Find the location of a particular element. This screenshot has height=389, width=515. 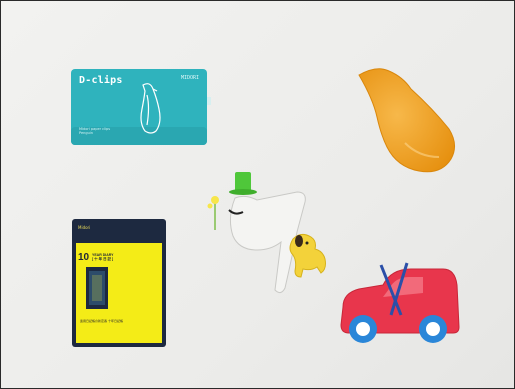

yellow-dog-icon is located at coordinates (307, 255).